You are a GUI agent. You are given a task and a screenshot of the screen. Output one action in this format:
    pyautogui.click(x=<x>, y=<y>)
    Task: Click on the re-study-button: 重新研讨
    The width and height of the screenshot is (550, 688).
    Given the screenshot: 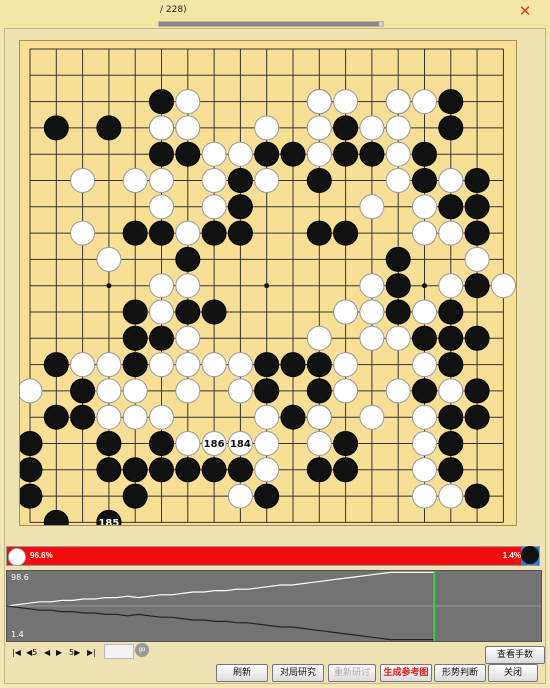 What is the action you would take?
    pyautogui.click(x=352, y=673)
    